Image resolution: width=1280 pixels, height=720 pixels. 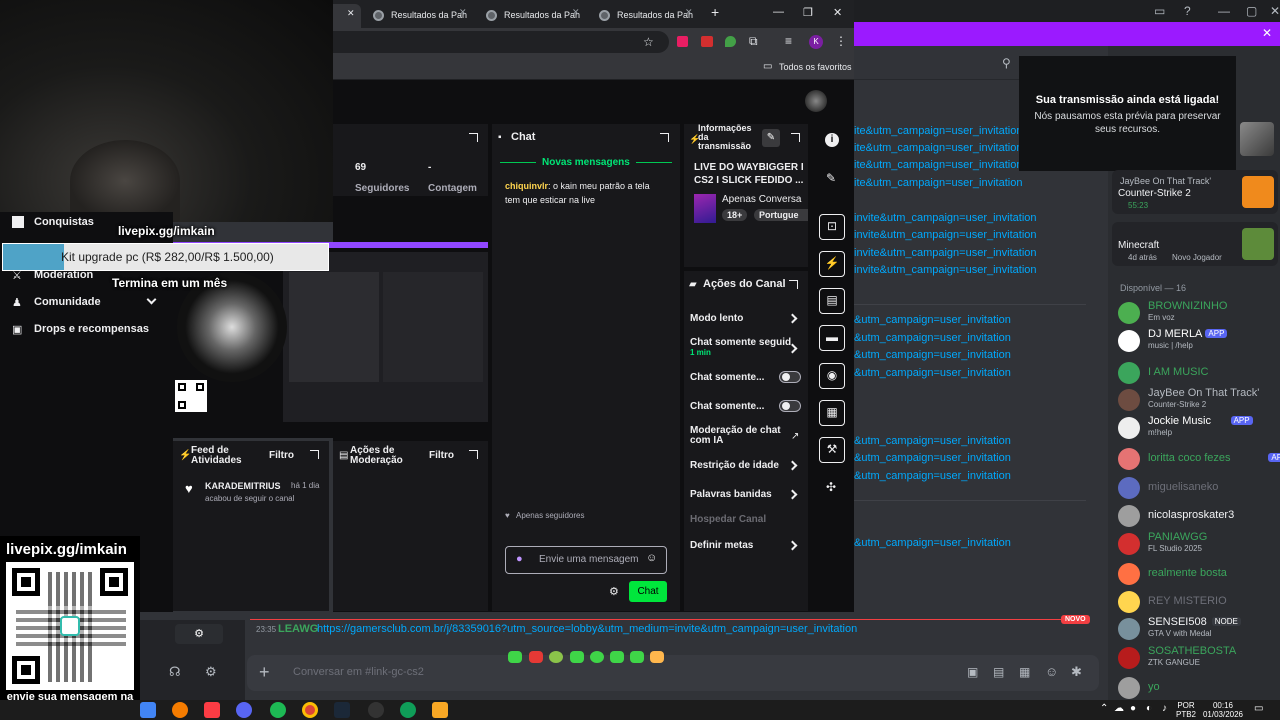 What do you see at coordinates (790, 406) in the screenshot?
I see `chat-only-toggle` at bounding box center [790, 406].